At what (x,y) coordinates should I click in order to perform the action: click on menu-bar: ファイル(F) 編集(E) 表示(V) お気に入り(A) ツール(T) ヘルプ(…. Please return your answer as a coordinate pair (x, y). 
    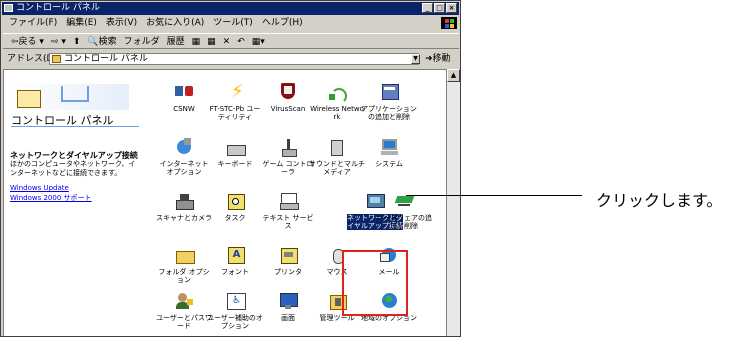
    Looking at the image, I should click on (231, 23).